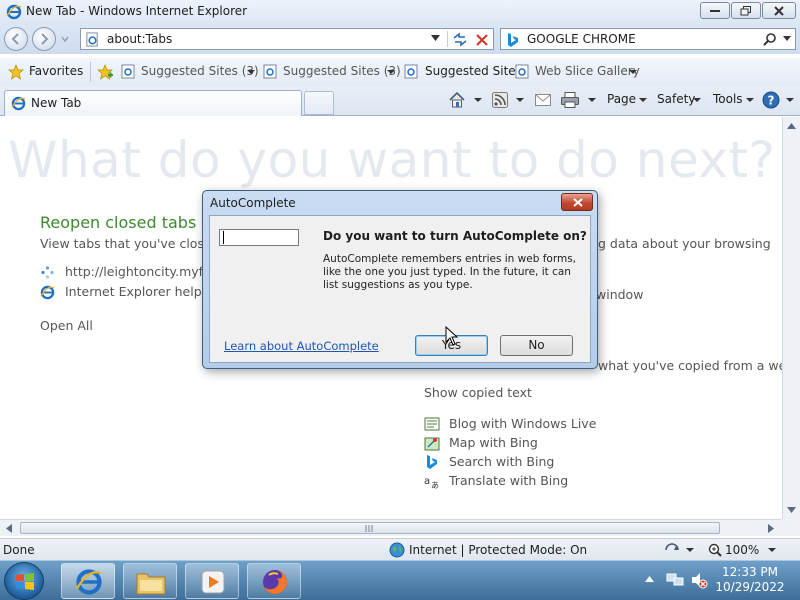 The image size is (800, 600). Describe the element at coordinates (200, 72) in the screenshot. I see `suggested-sites-link-1: Suggested Sites (3)` at that location.